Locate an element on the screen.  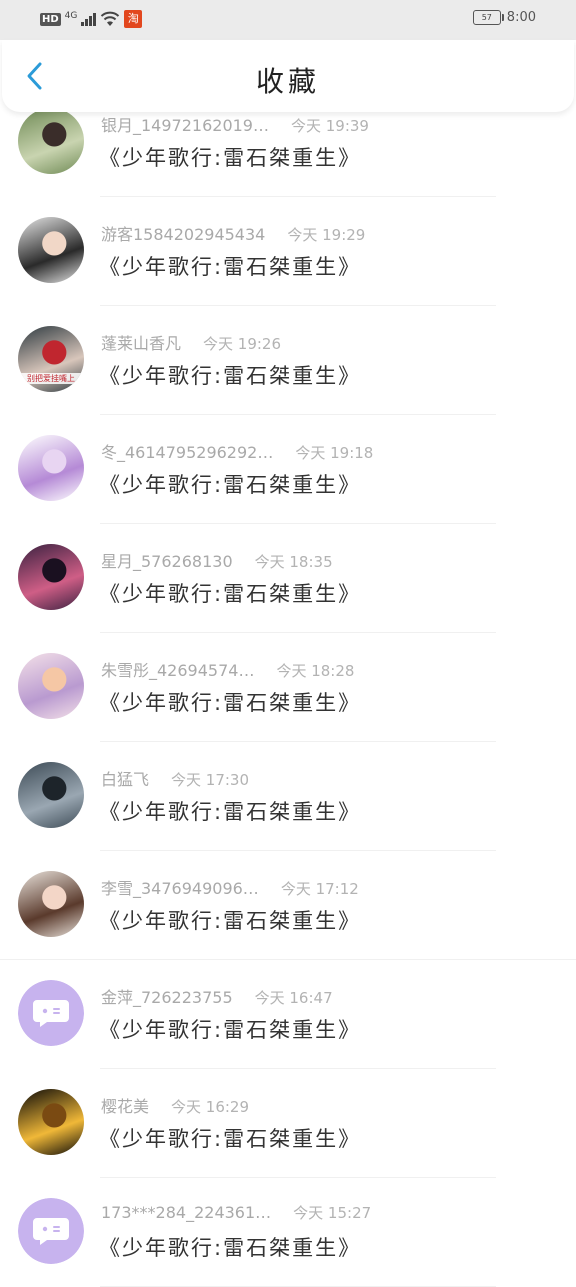
item-meta: 173***284_224361… 今天 15:27 is located at coordinates (236, 1212).